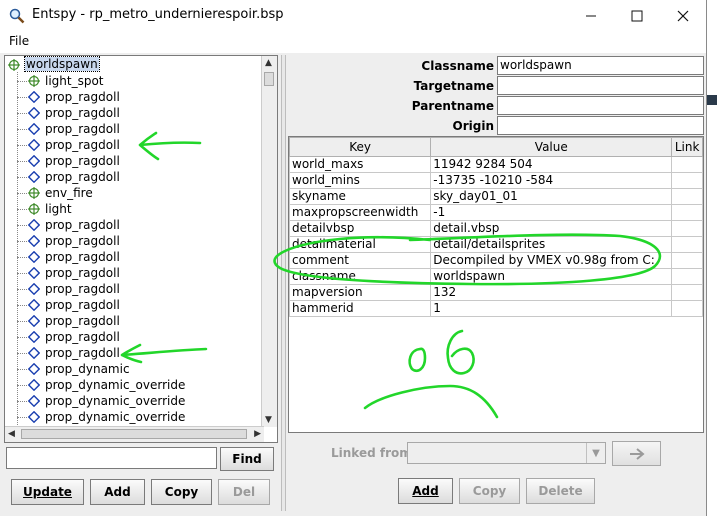  Describe the element at coordinates (283, 283) in the screenshot. I see `panel-splitter` at that location.